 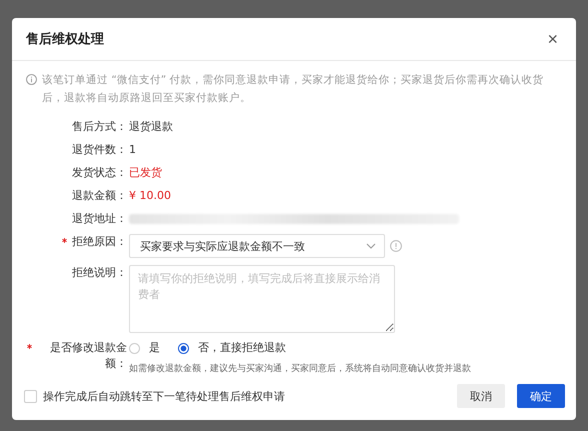 I want to click on checkbox-label: 操作完成后自动跳转至下一笔待处理售后维权申请, so click(x=164, y=396).